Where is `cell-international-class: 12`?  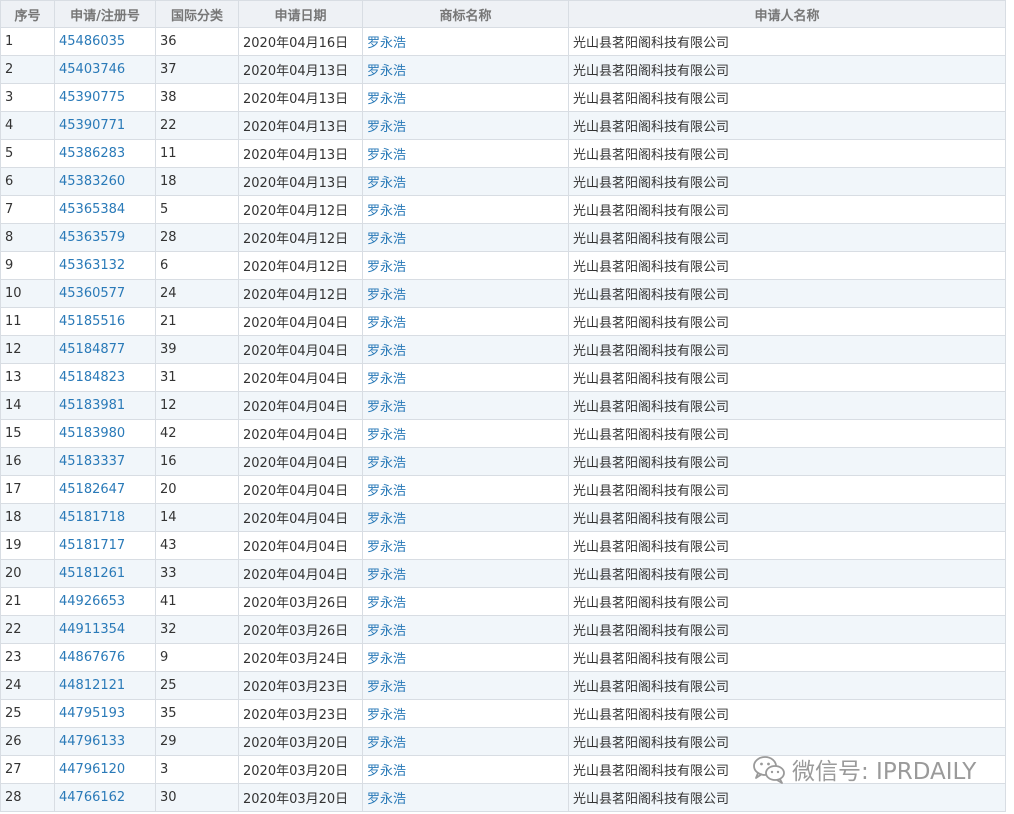 cell-international-class: 12 is located at coordinates (197, 405).